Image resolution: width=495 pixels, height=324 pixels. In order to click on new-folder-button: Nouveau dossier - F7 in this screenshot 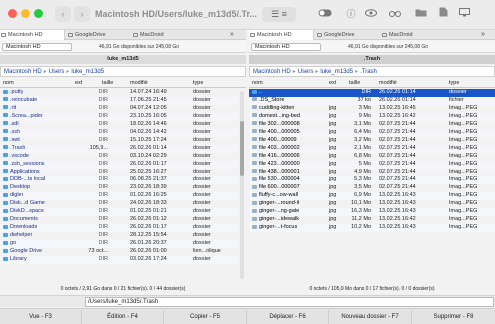, I will do `click(370, 317)`.